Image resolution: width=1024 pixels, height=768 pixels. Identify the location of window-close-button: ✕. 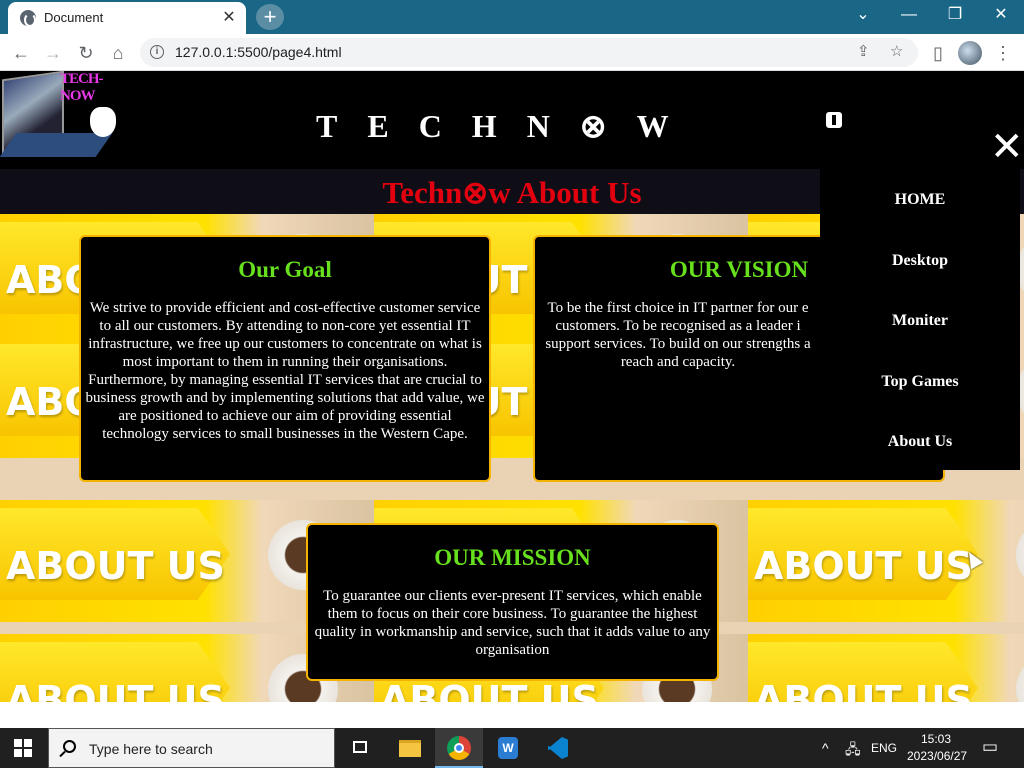
(1001, 15).